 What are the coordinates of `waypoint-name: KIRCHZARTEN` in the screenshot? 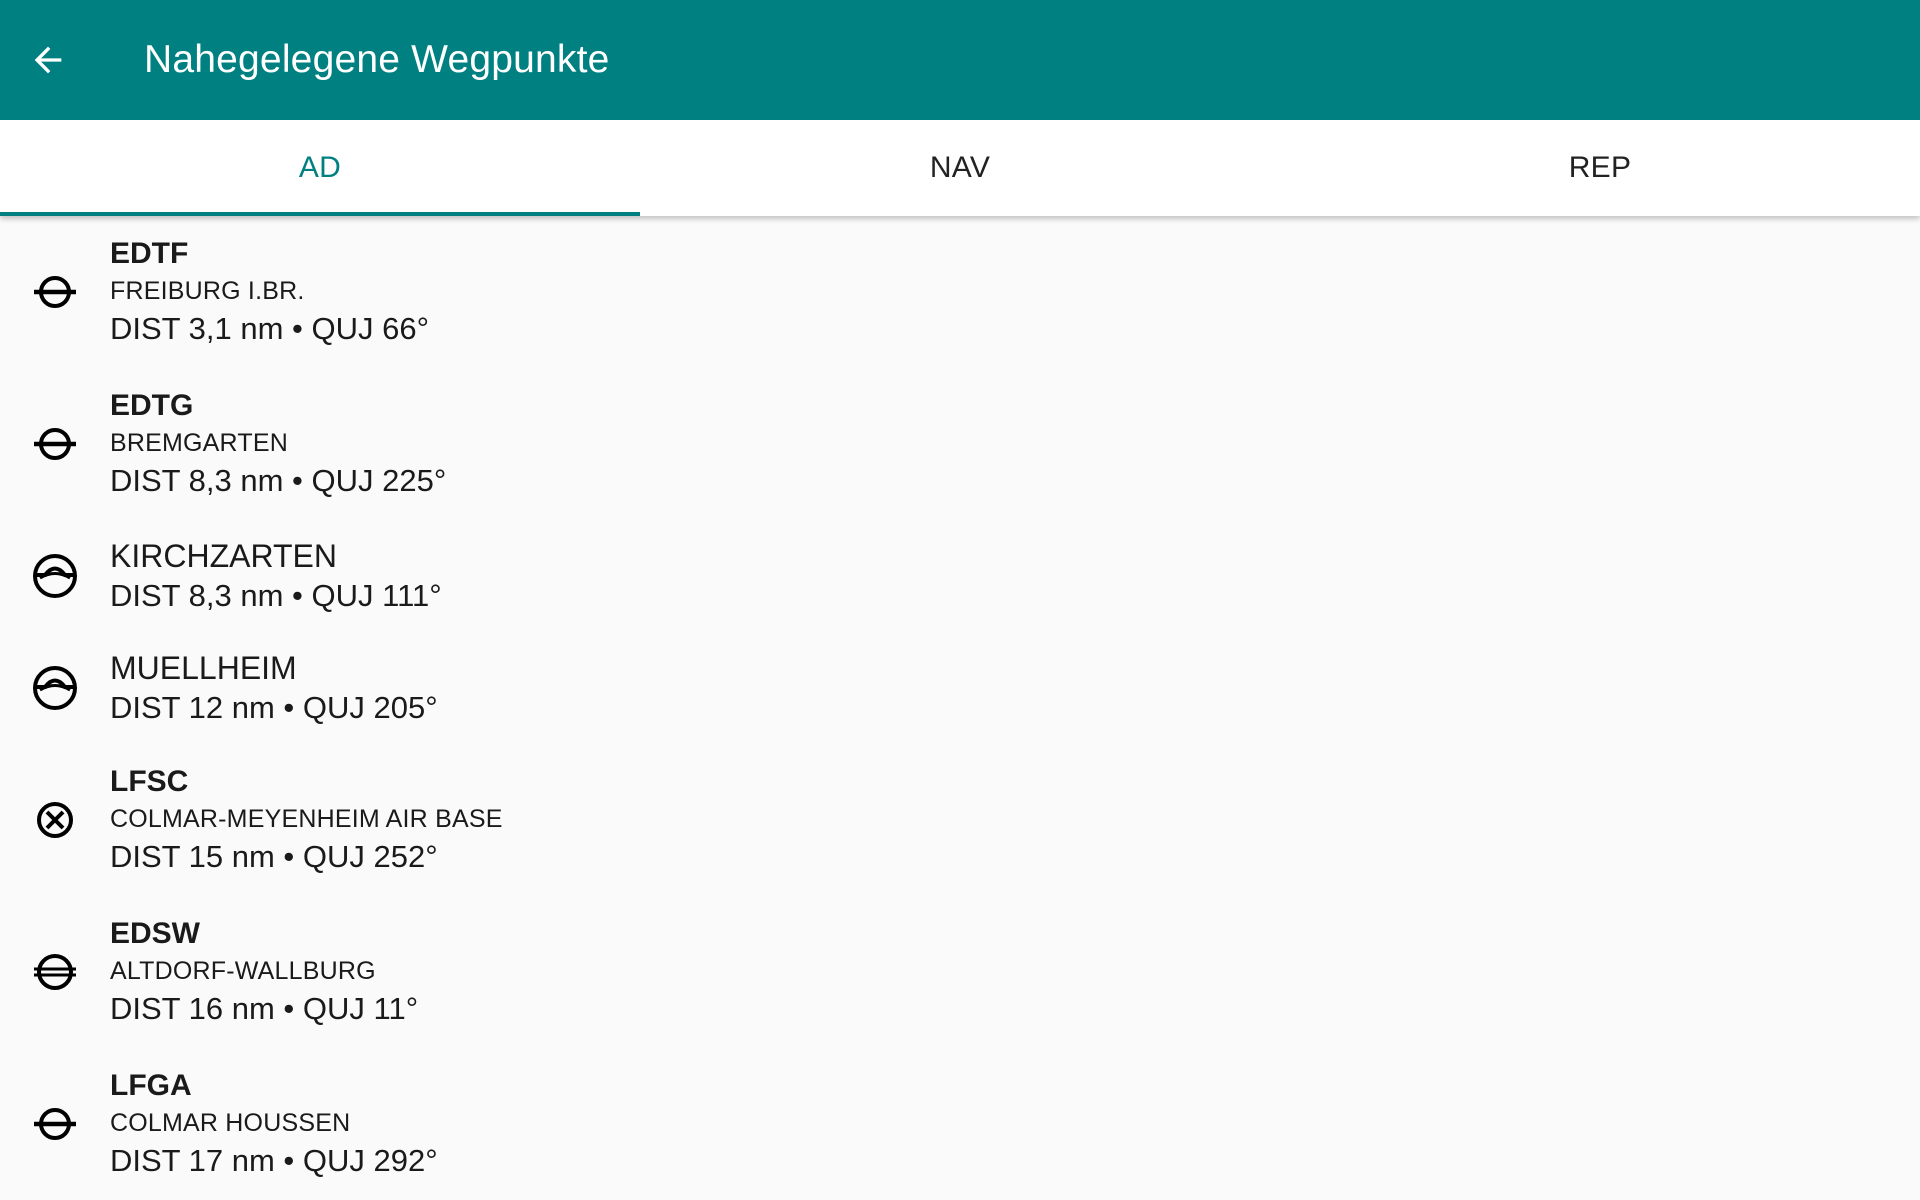 It's located at (223, 556).